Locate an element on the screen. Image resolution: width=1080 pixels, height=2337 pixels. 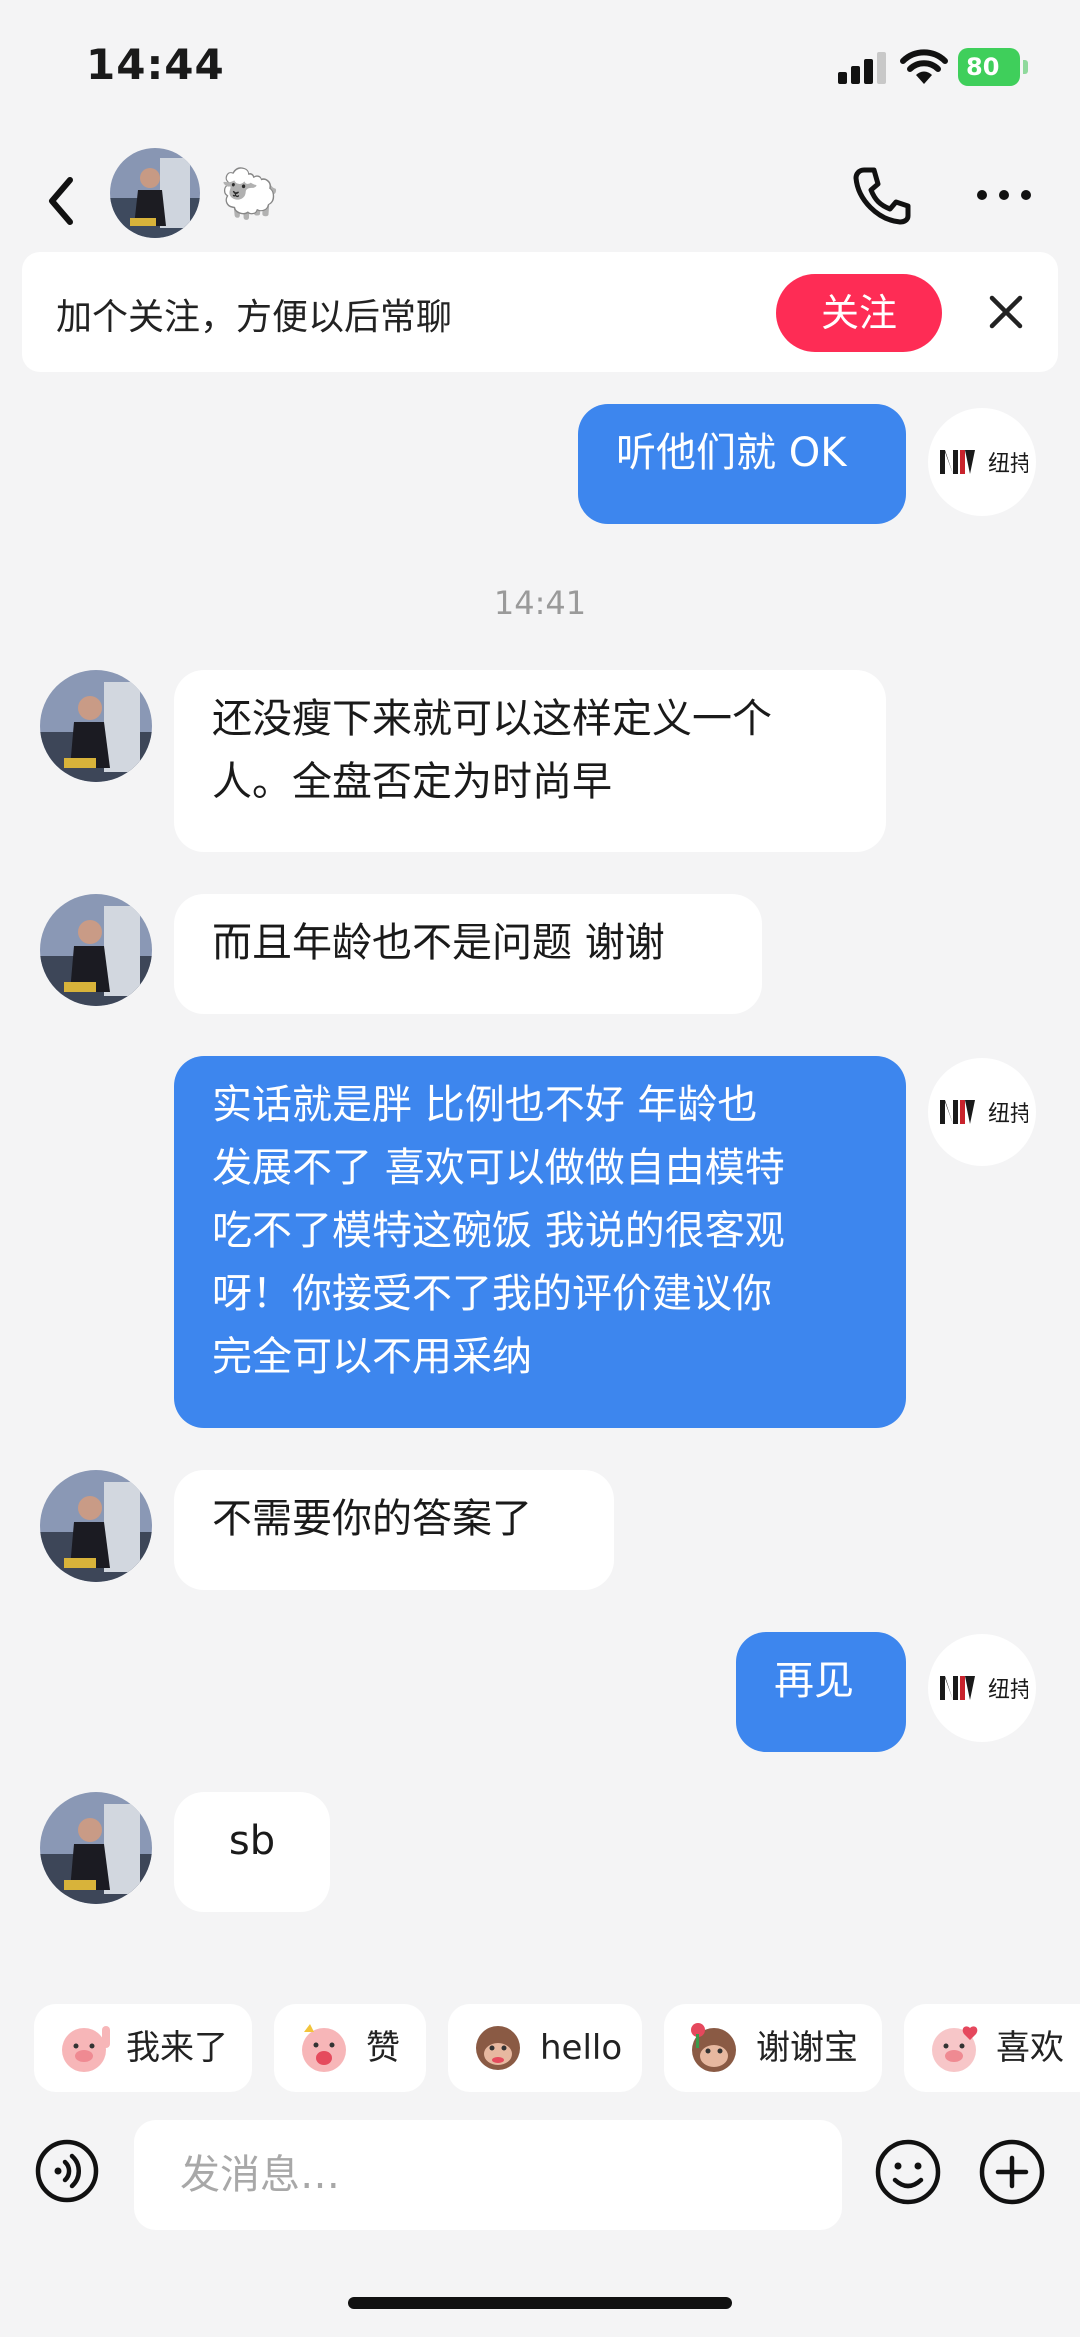
quick-reply-bar: 我来了 赞 hello 谢谢宝 喜欢 is located at coordinates (540, 2035).